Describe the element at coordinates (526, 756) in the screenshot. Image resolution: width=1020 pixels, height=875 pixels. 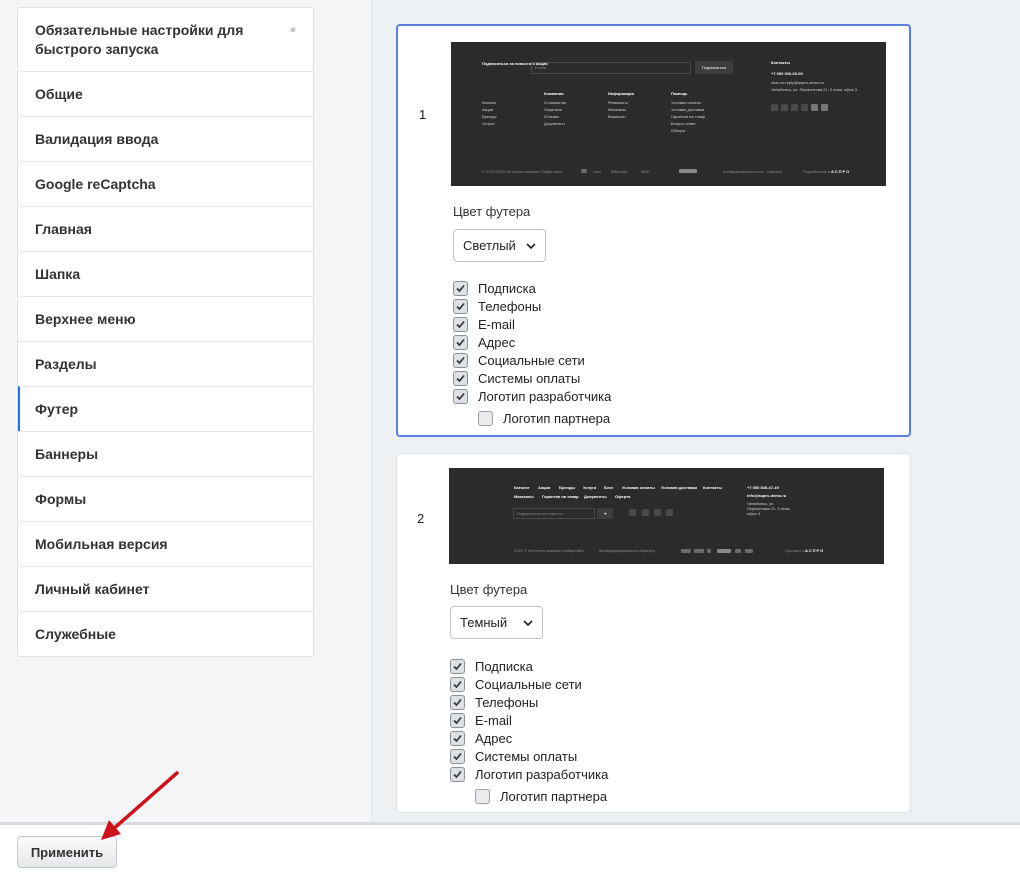
I see `checkbox-label: Системы оплаты` at that location.